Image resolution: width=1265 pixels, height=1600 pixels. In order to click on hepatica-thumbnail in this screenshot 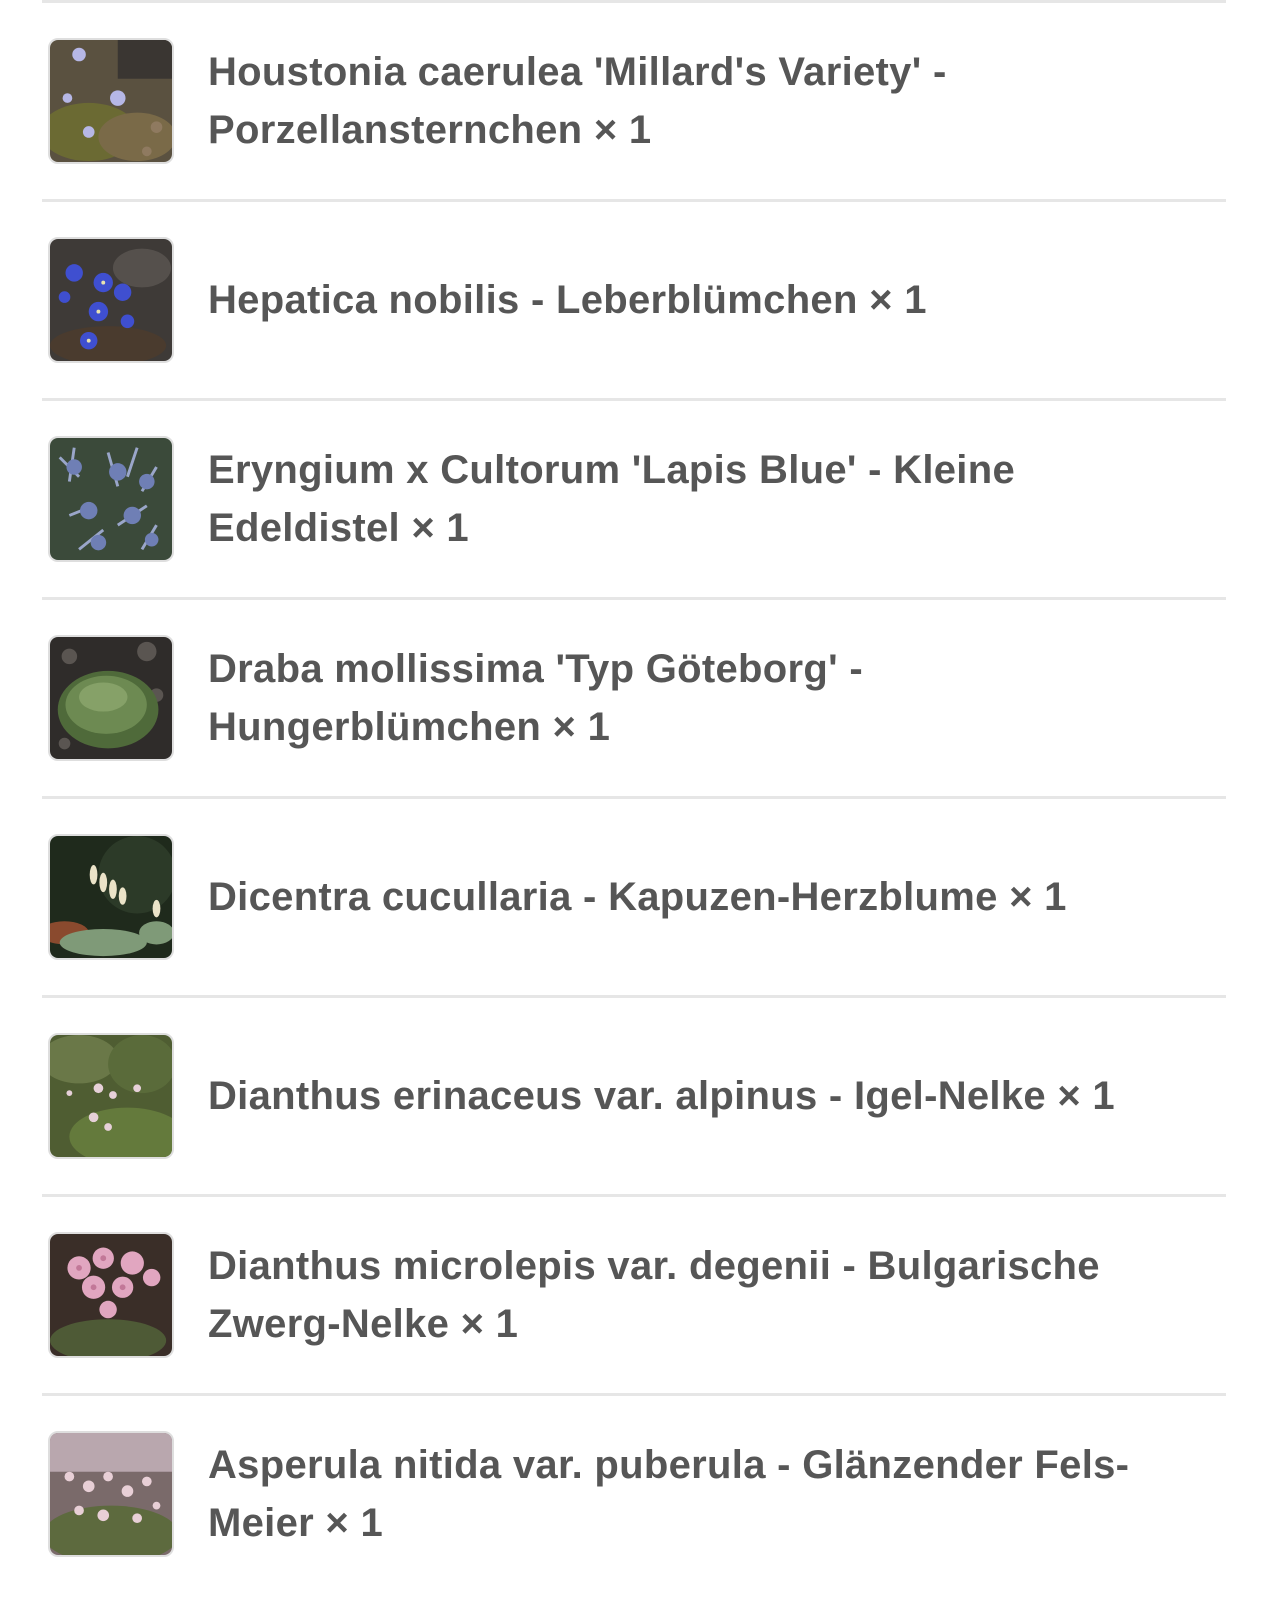, I will do `click(111, 300)`.